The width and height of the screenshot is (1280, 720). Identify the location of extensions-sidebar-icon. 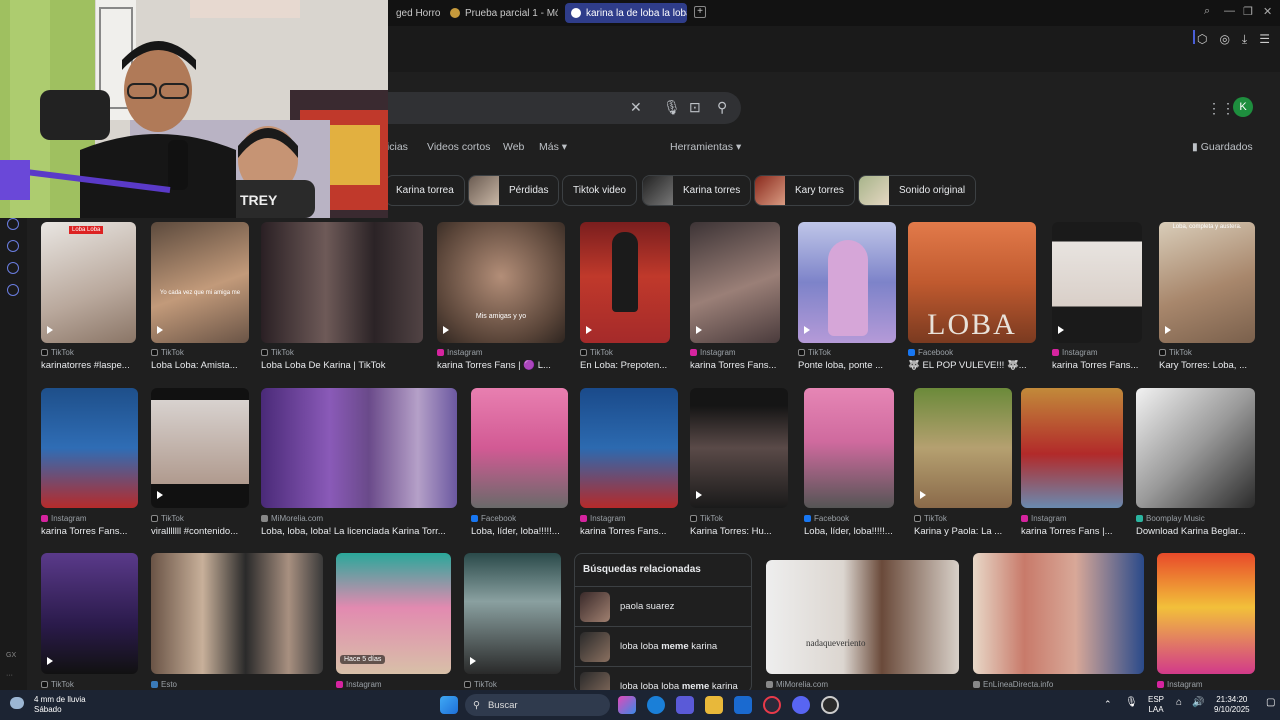
(13, 268).